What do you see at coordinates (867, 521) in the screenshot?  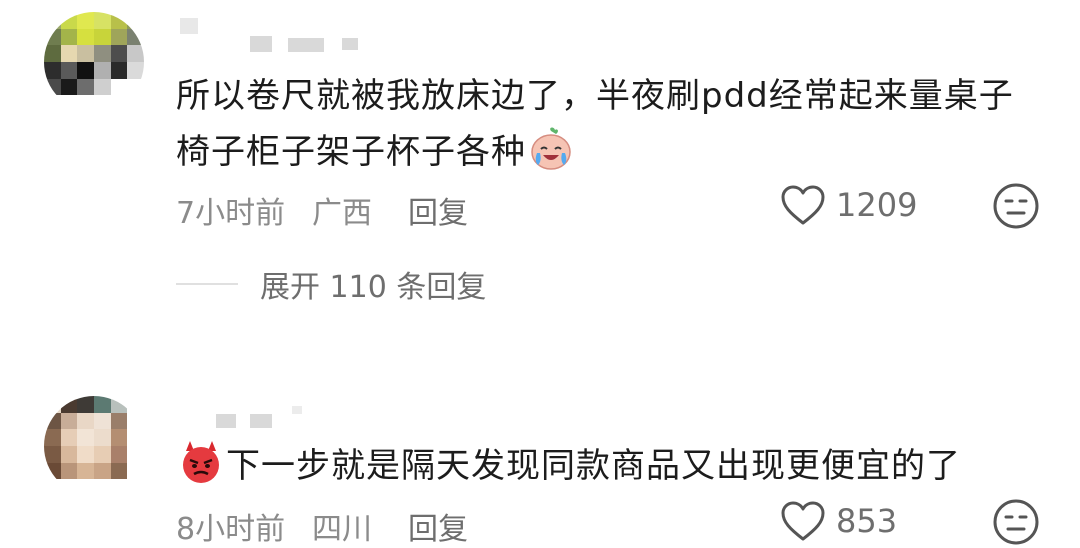 I see `like-count: 853` at bounding box center [867, 521].